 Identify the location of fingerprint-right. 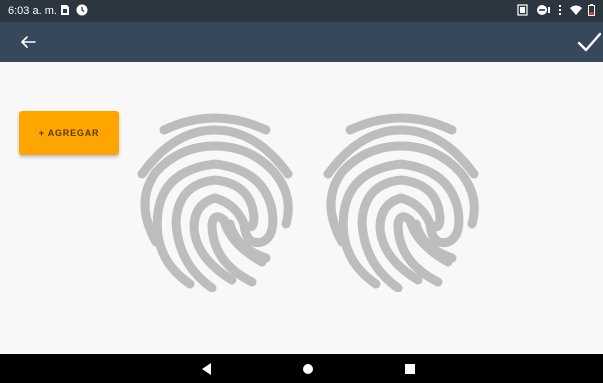
(401, 202).